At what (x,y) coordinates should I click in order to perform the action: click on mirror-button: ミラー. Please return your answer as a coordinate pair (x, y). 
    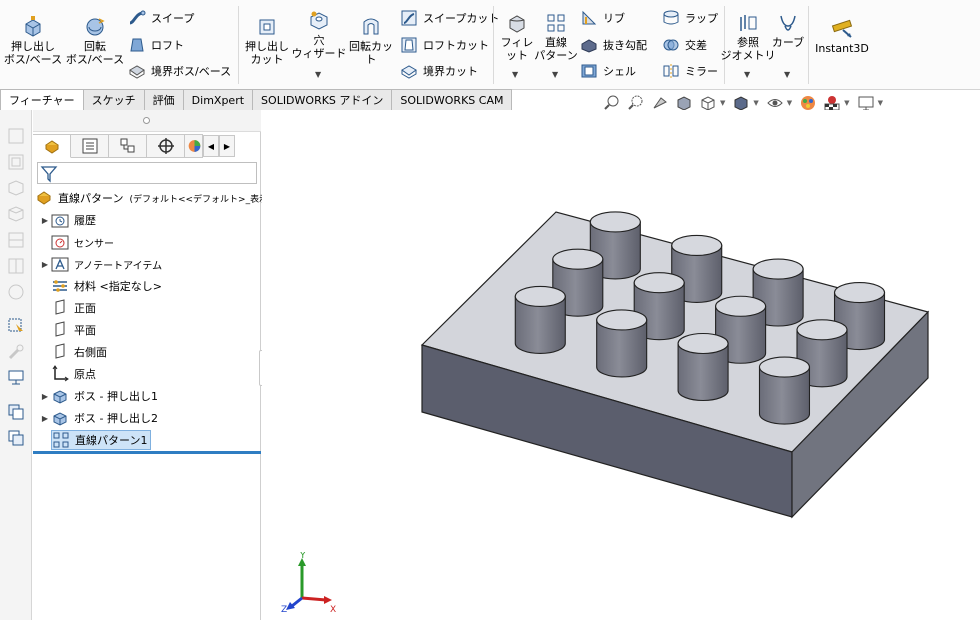
    Looking at the image, I should click on (690, 71).